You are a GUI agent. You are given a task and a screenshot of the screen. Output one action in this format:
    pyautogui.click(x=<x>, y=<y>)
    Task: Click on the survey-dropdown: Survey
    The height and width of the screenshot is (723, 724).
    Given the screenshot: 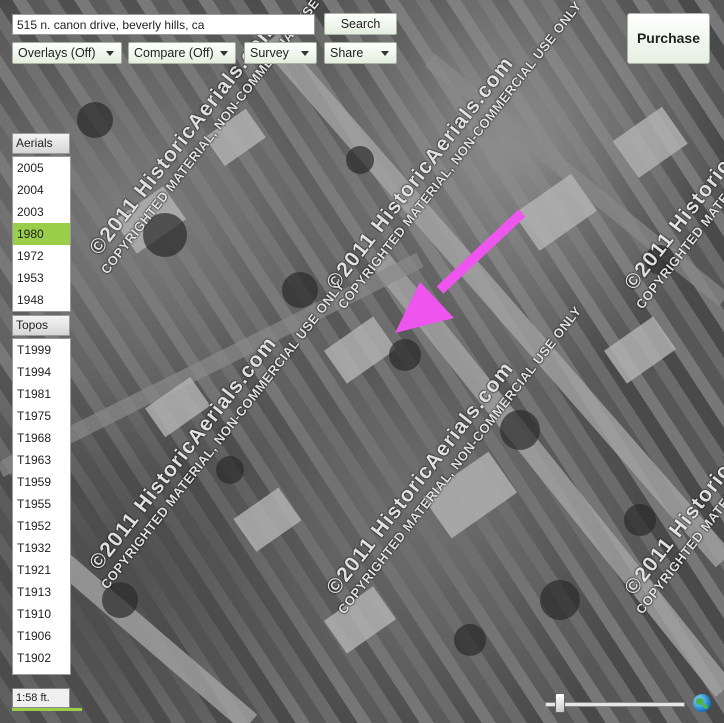 What is the action you would take?
    pyautogui.click(x=280, y=53)
    